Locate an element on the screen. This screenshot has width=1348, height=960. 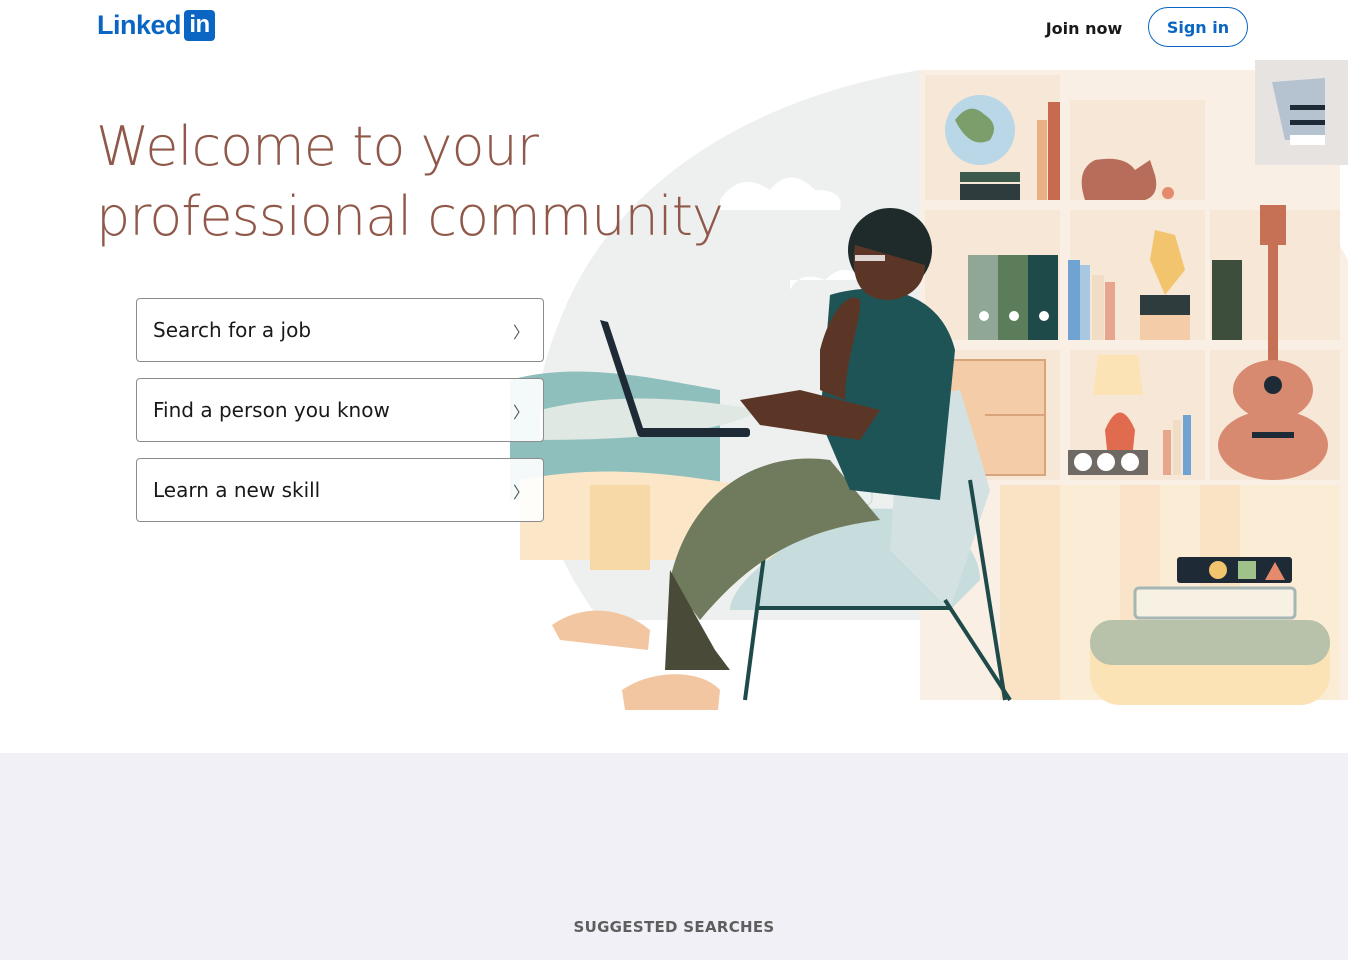
suggested-searches-label: SUGGESTED SEARCHES is located at coordinates (674, 927).